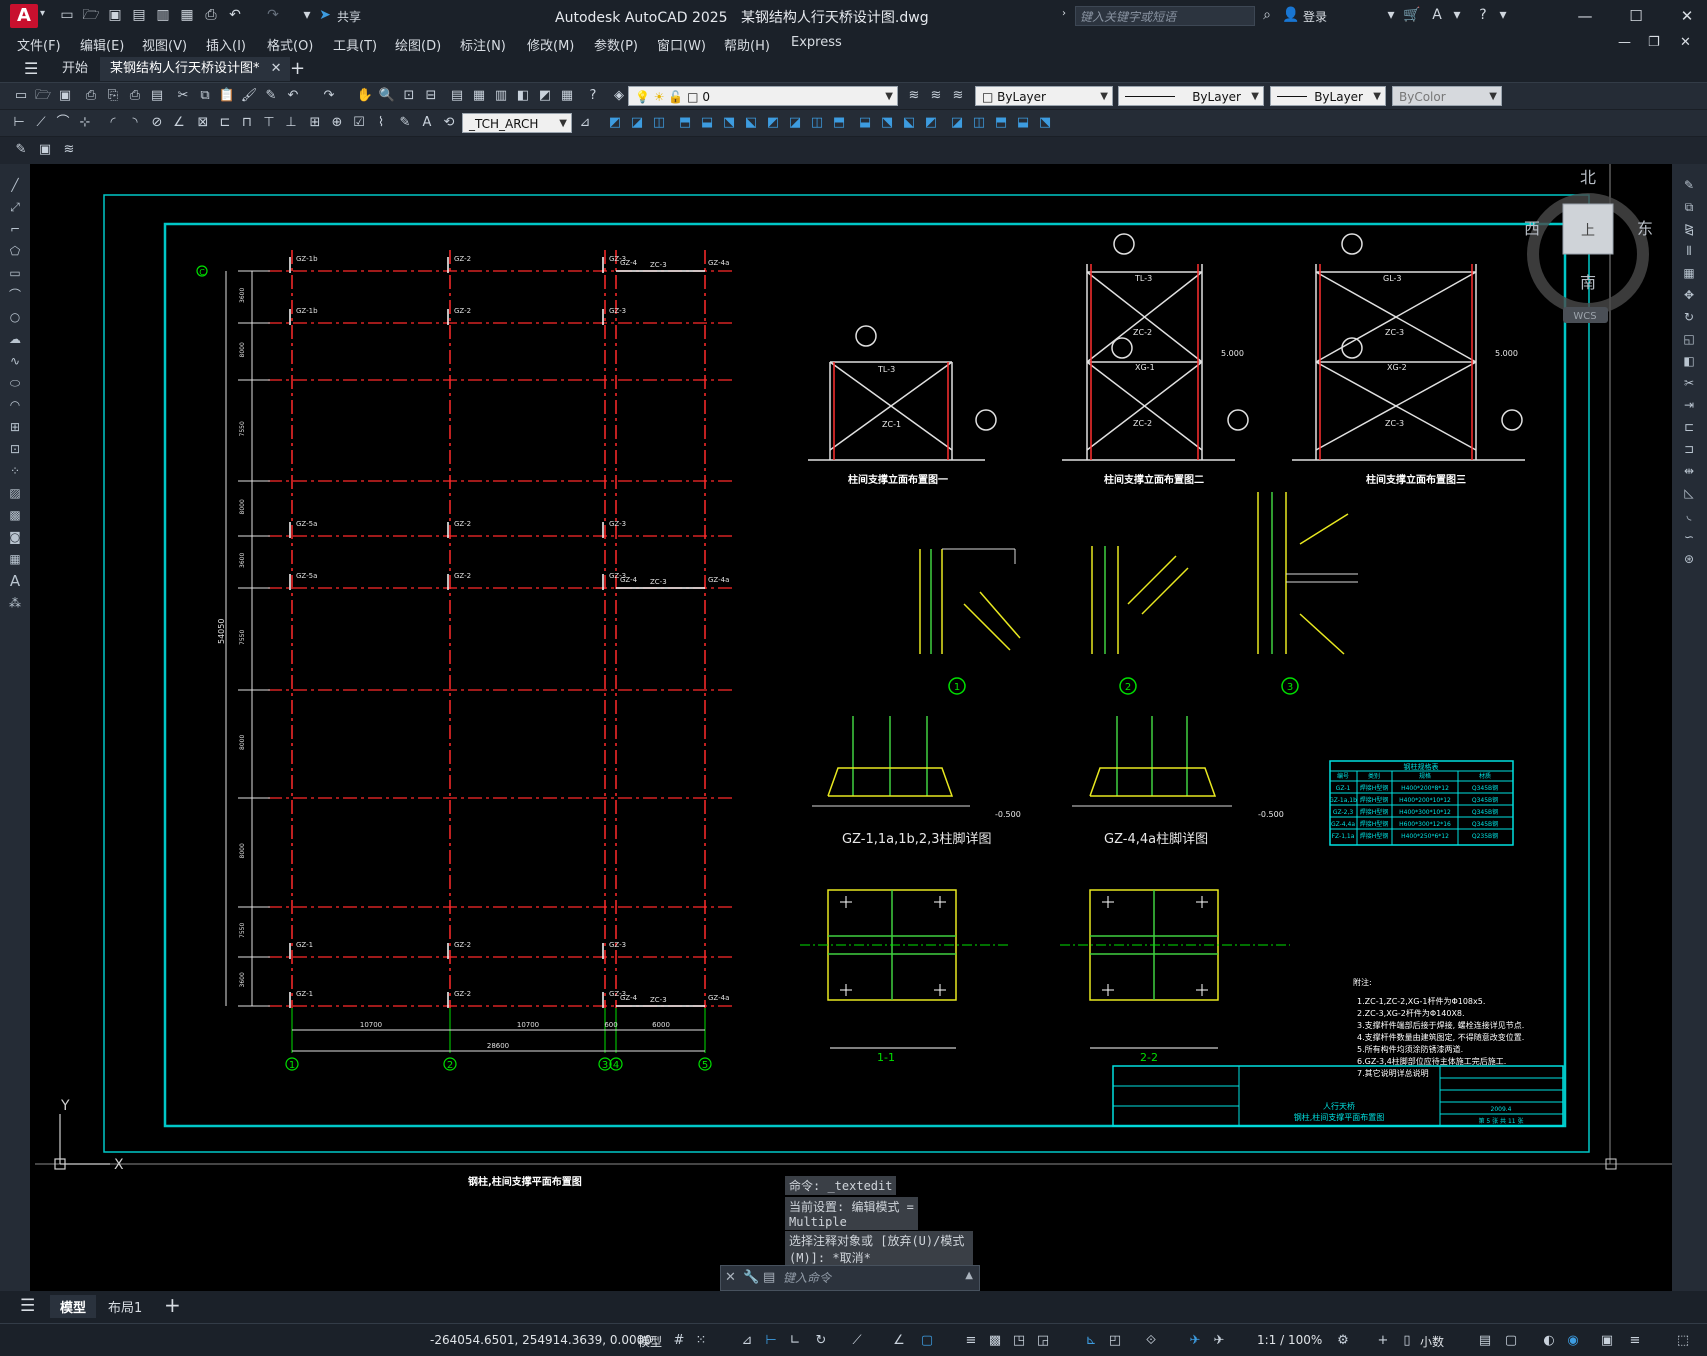  I want to click on dynamic-ucs-icon: ⊾, so click(1091, 1341).